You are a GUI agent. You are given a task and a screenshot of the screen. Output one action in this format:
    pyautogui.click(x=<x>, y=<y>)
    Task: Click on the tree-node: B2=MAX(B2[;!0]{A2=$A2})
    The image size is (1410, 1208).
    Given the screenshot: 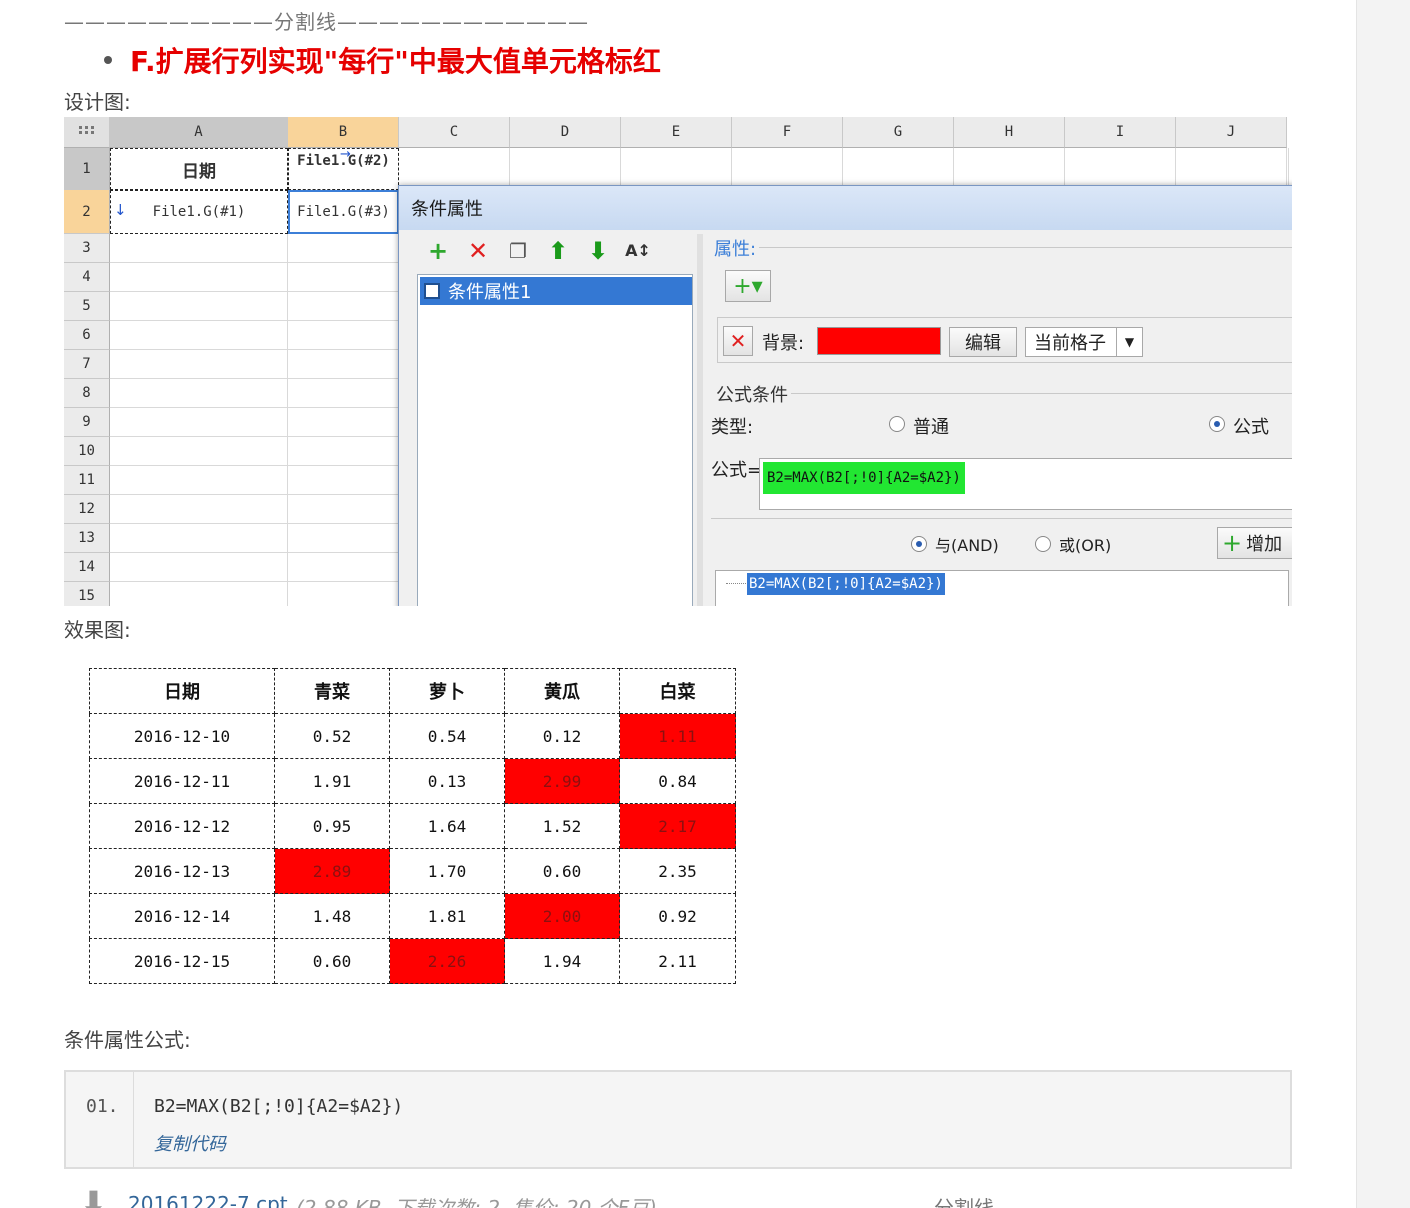 What is the action you would take?
    pyautogui.click(x=846, y=584)
    